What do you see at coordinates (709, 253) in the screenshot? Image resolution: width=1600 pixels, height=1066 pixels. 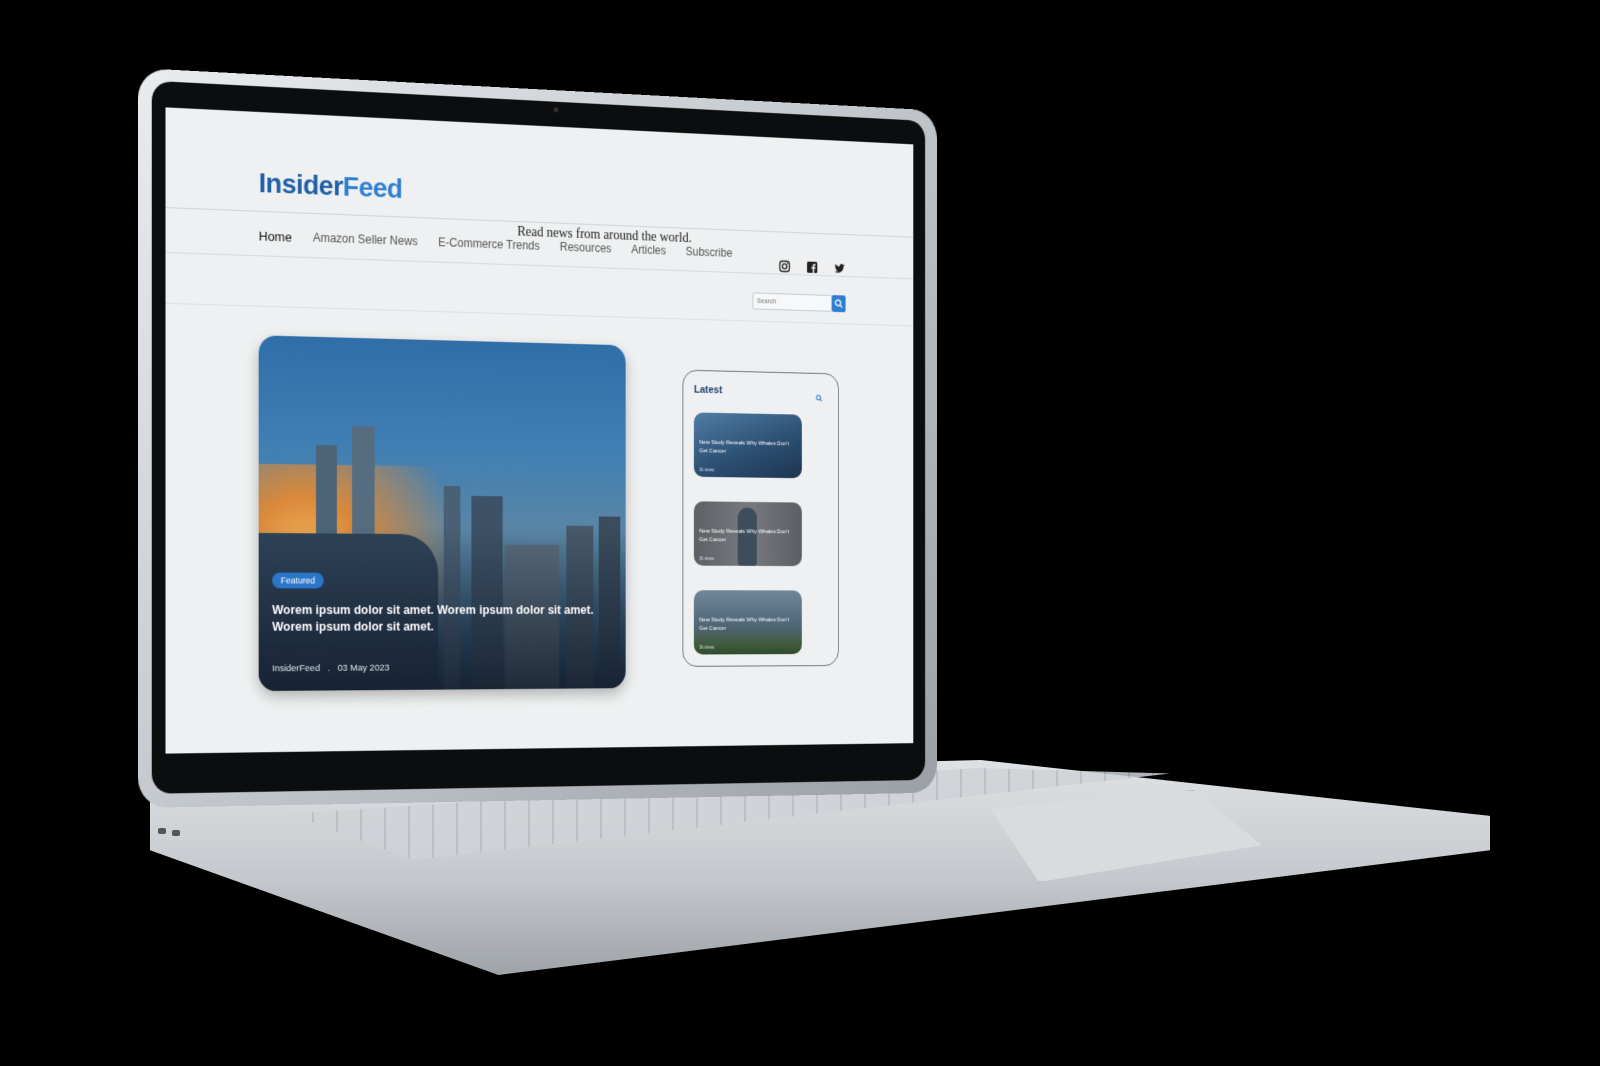 I see `nav-item-subscribe: Subscribe` at bounding box center [709, 253].